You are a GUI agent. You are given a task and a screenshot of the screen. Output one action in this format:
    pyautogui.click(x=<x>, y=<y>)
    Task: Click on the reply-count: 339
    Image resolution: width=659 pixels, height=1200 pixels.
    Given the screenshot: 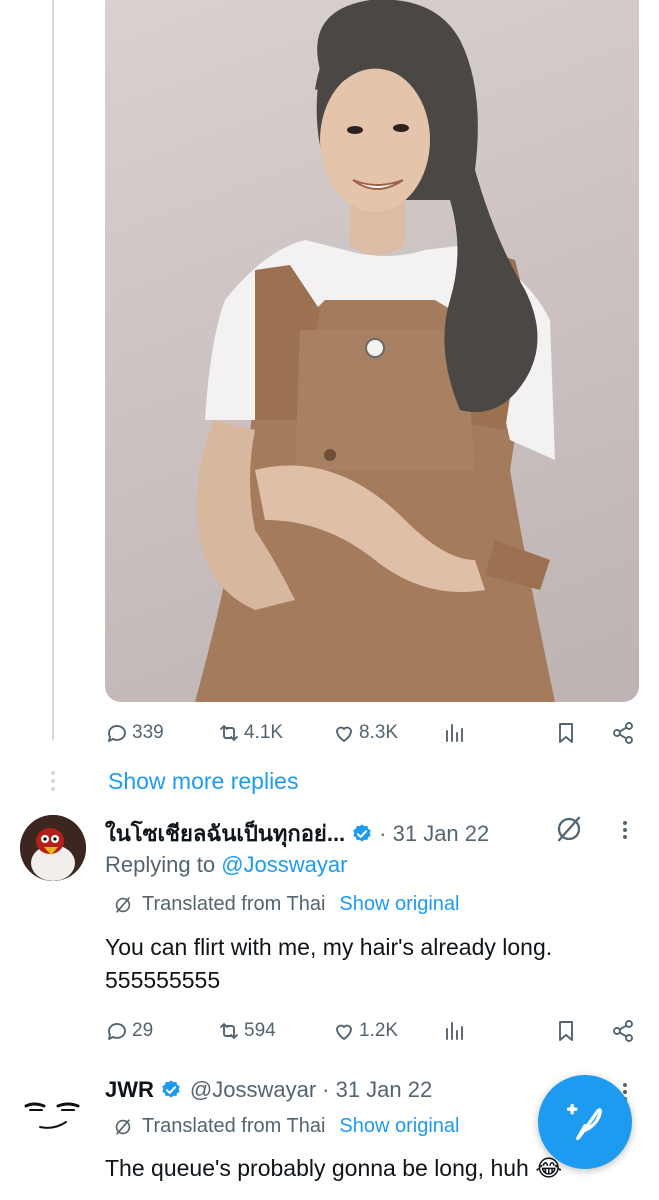 What is the action you would take?
    pyautogui.click(x=148, y=732)
    